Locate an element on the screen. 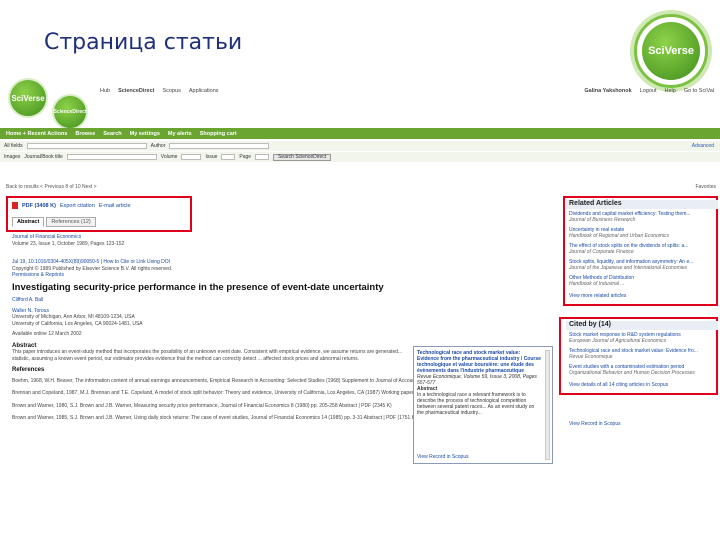 The height and width of the screenshot is (540, 720). nav-applications: Applications is located at coordinates (204, 91).